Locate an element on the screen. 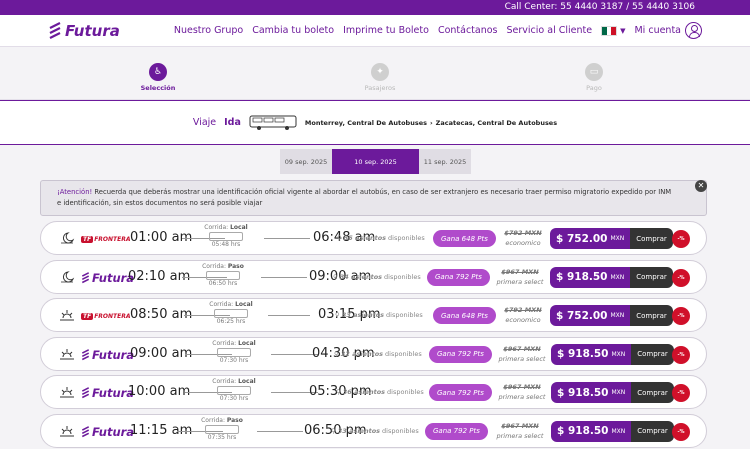 The height and width of the screenshot is (449, 750). service-class: Local is located at coordinates (247, 343).